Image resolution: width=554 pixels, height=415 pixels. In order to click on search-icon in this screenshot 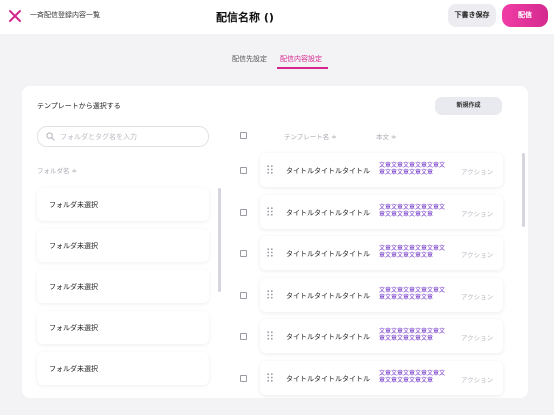, I will do `click(50, 136)`.